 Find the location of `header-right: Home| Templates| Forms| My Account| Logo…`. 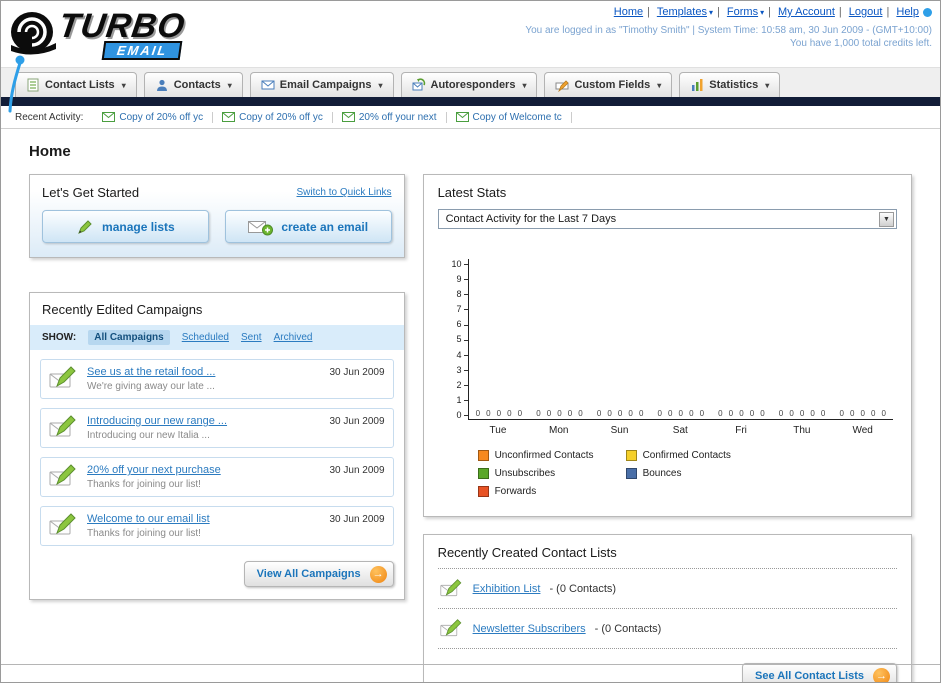

header-right: Home| Templates| Forms| My Account| Logo… is located at coordinates (728, 27).